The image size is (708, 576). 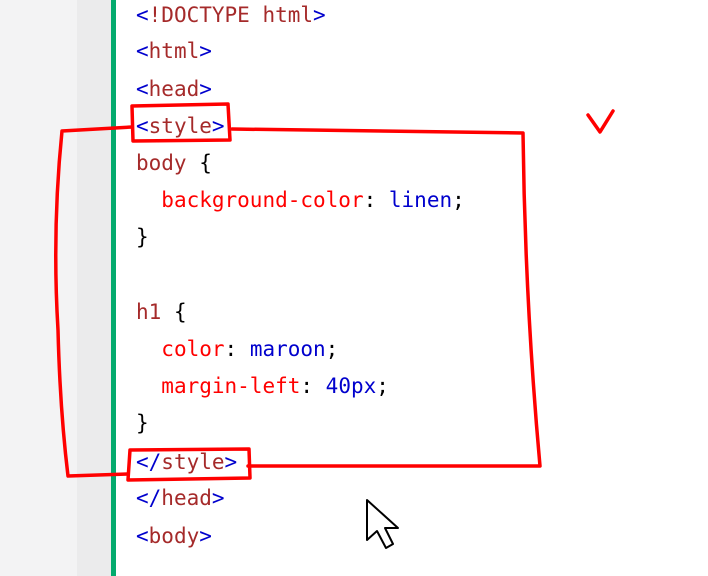 What do you see at coordinates (231, 386) in the screenshot?
I see `css-property: margin-left` at bounding box center [231, 386].